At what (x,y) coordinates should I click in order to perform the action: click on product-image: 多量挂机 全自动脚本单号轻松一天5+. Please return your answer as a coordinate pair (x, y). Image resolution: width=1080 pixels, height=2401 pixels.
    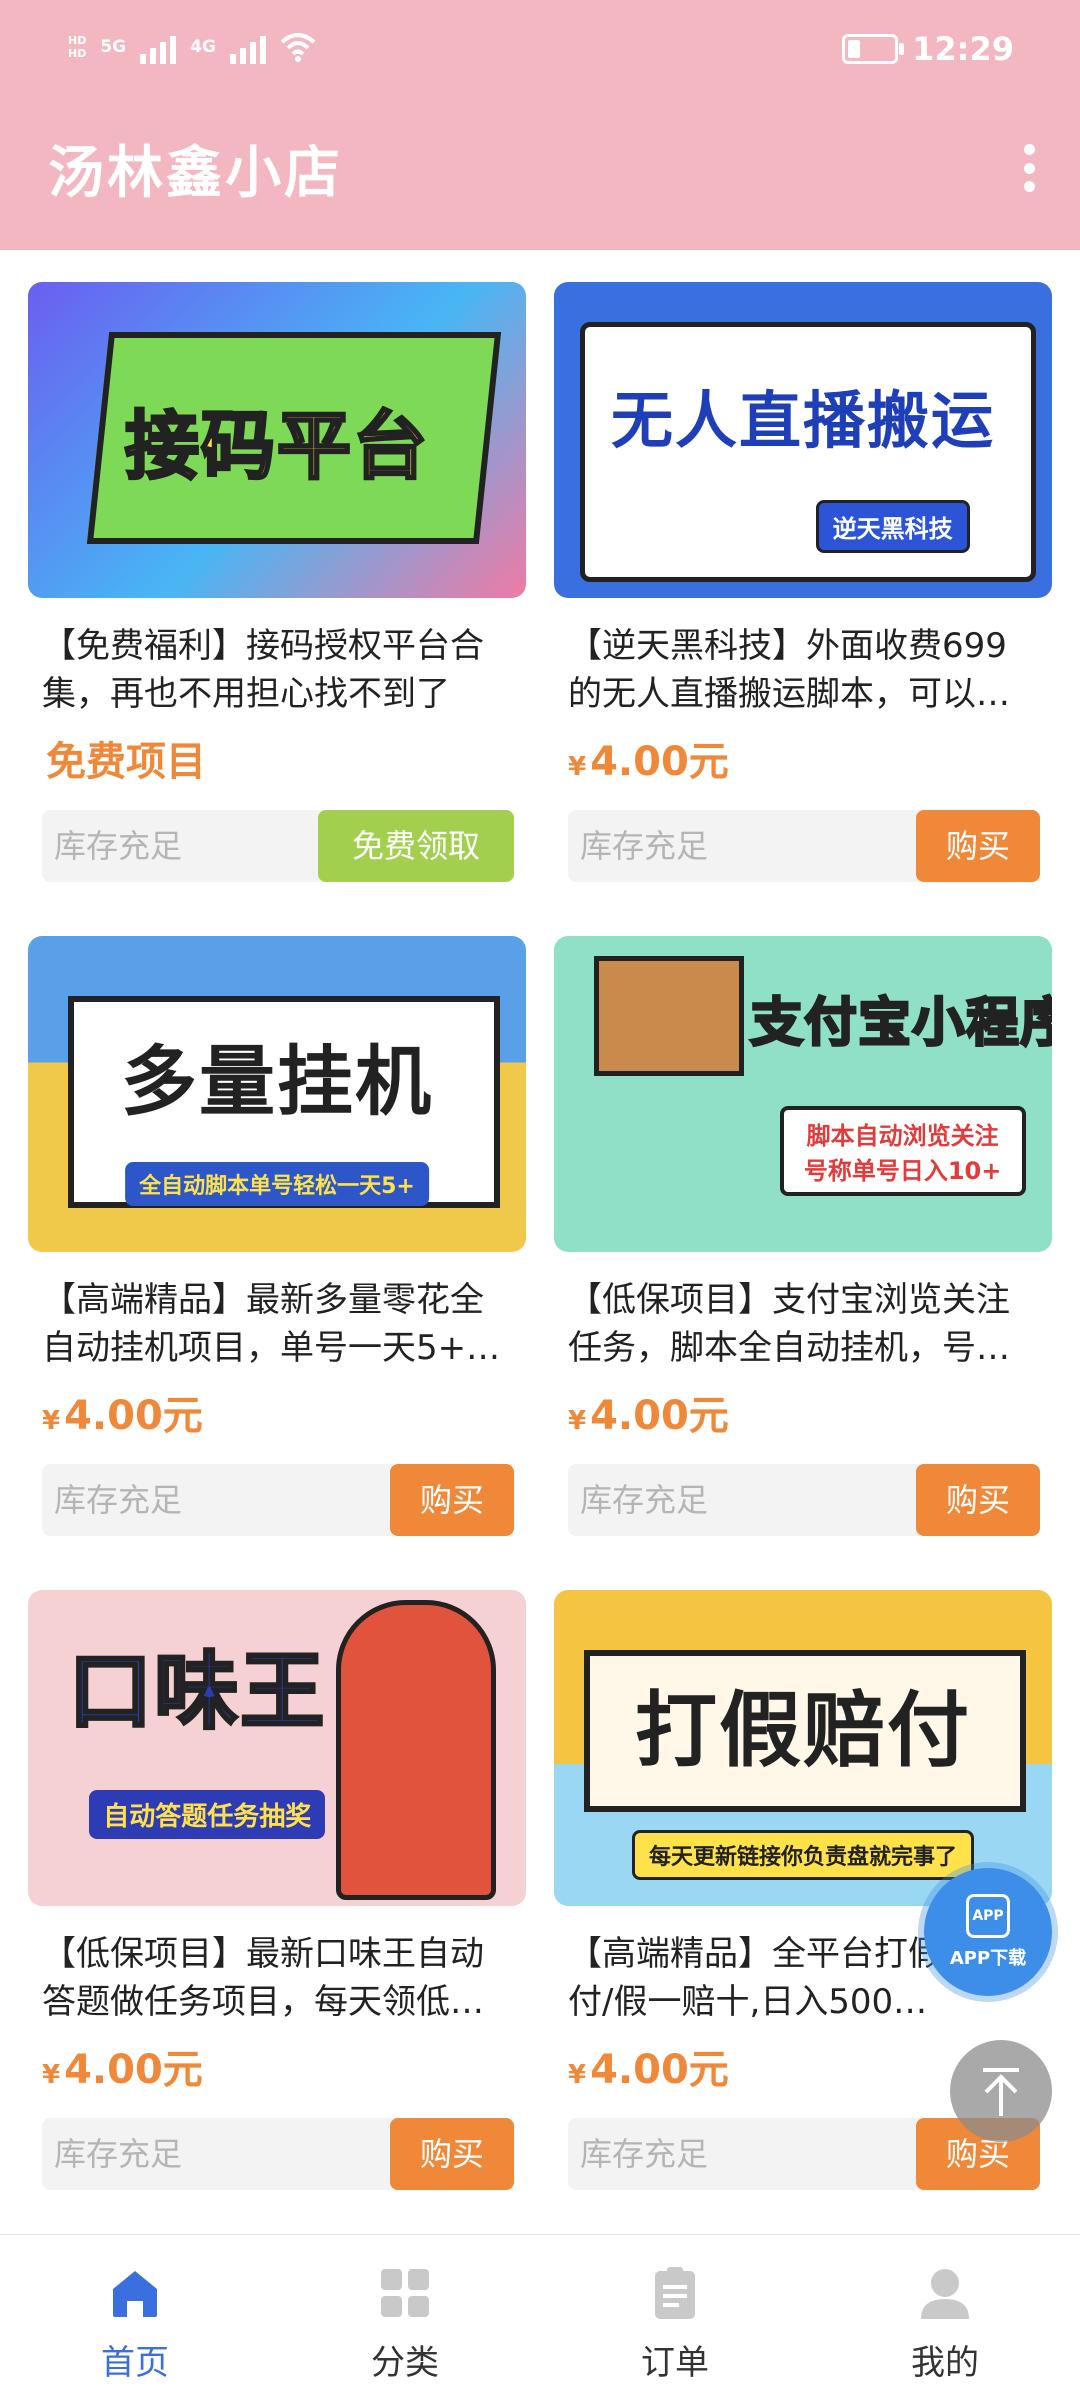
    Looking at the image, I should click on (277, 1094).